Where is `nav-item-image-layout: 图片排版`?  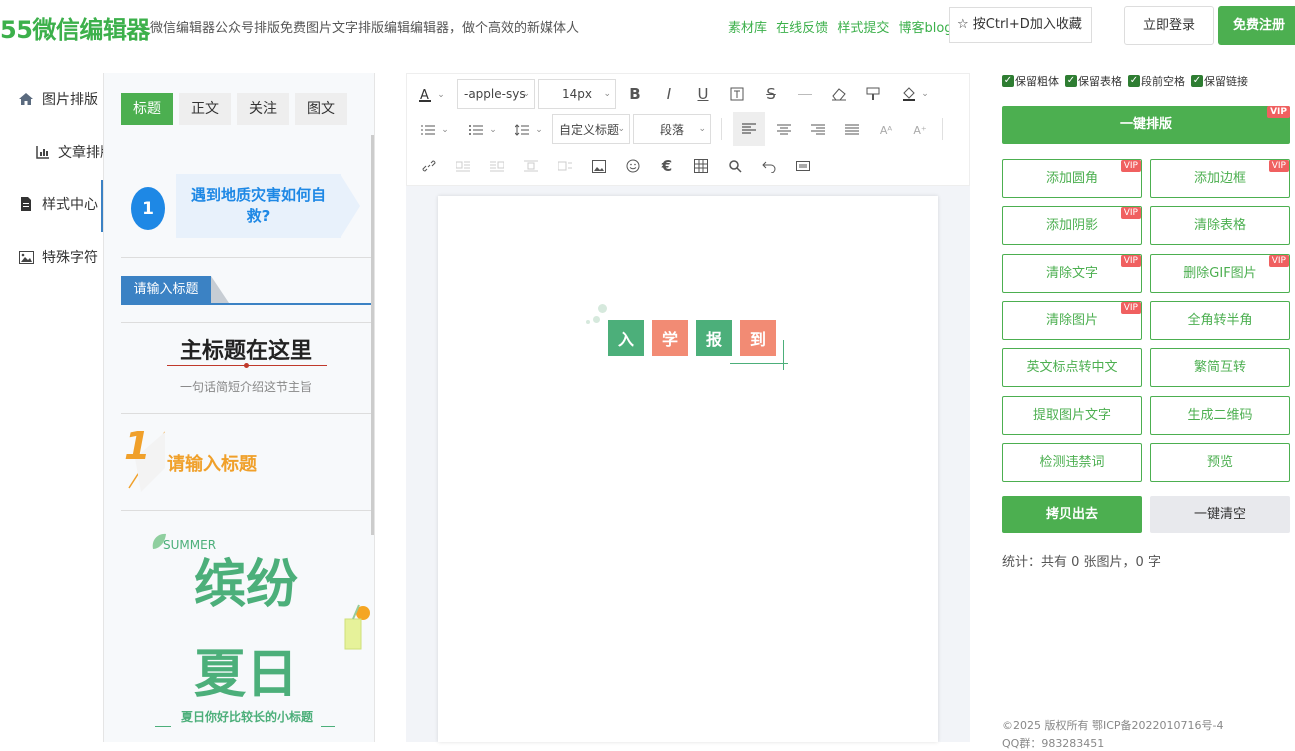 nav-item-image-layout: 图片排版 is located at coordinates (51, 99).